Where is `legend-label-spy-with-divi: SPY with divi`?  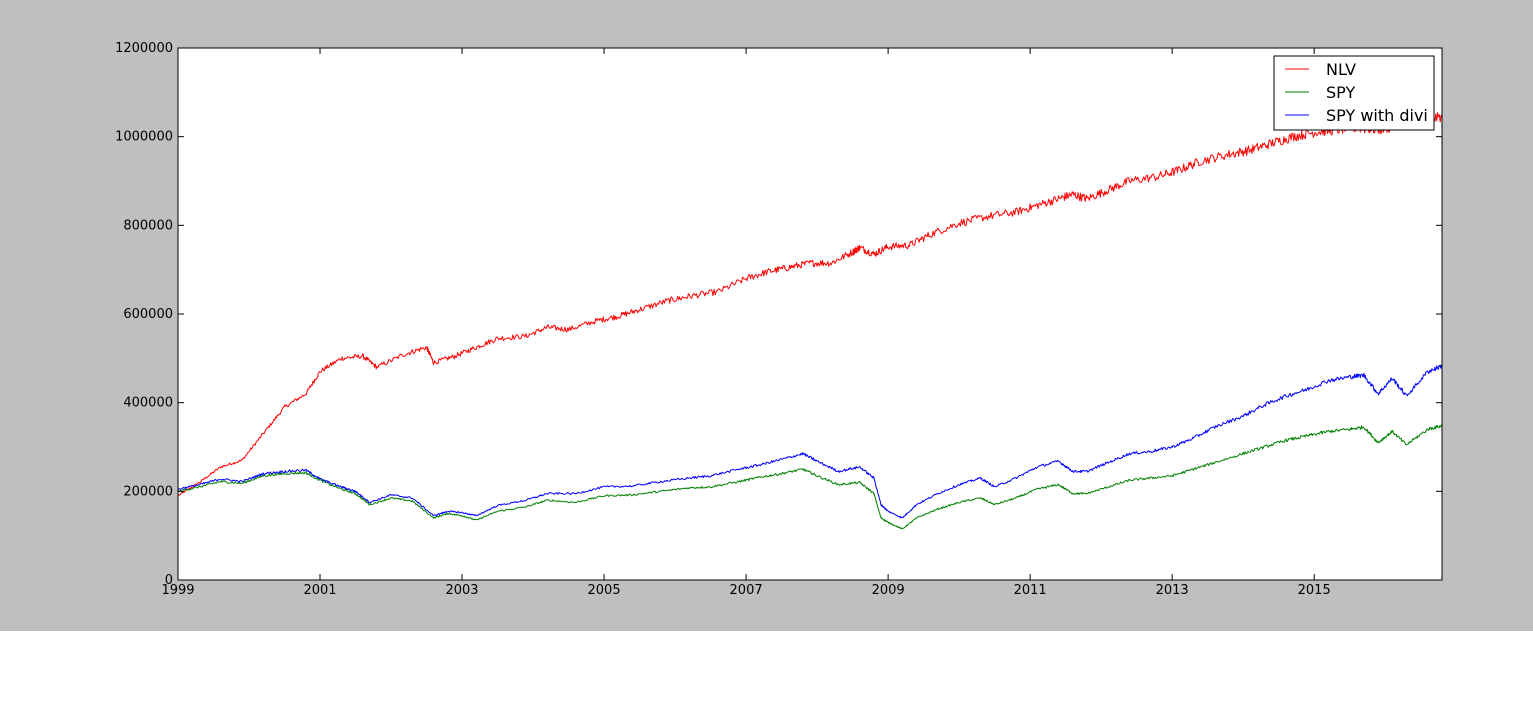
legend-label-spy-with-divi: SPY with divi is located at coordinates (1377, 115).